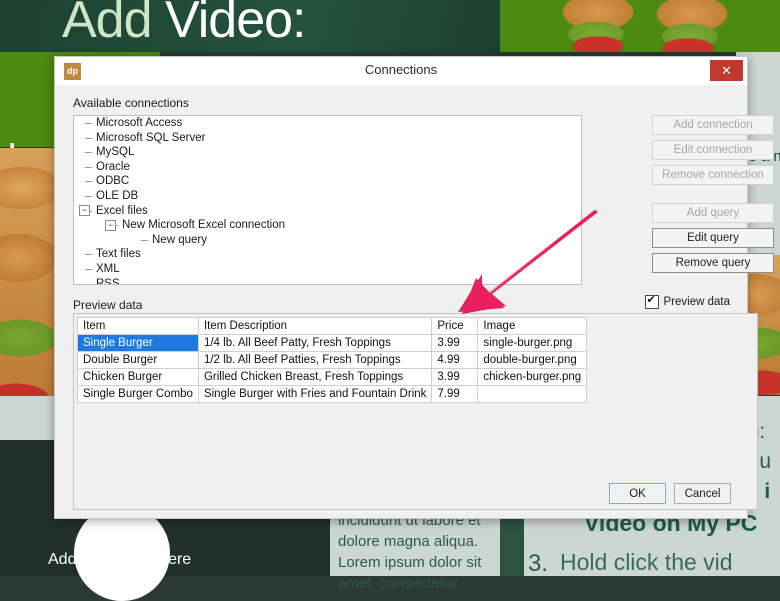 The width and height of the screenshot is (780, 601). What do you see at coordinates (108, 268) in the screenshot?
I see `tree-item-label: XML` at bounding box center [108, 268].